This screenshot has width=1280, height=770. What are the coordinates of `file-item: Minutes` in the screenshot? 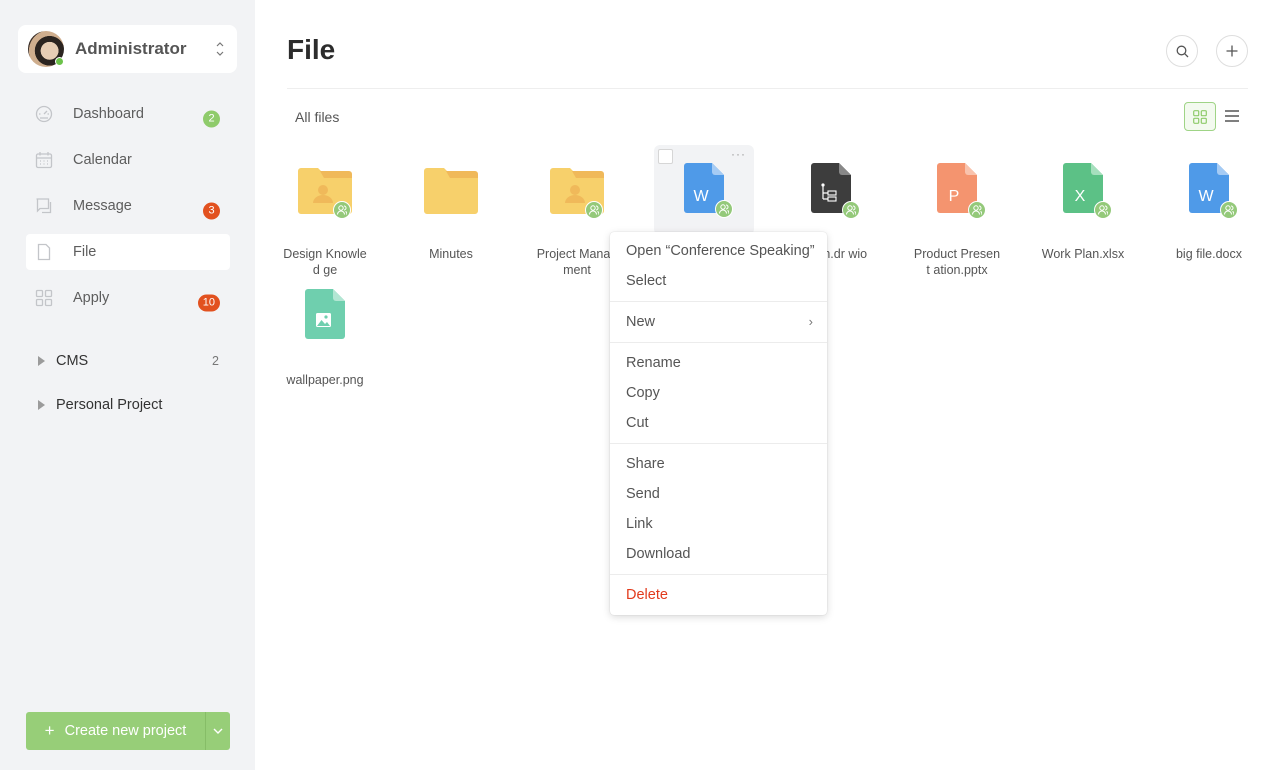 It's located at (451, 211).